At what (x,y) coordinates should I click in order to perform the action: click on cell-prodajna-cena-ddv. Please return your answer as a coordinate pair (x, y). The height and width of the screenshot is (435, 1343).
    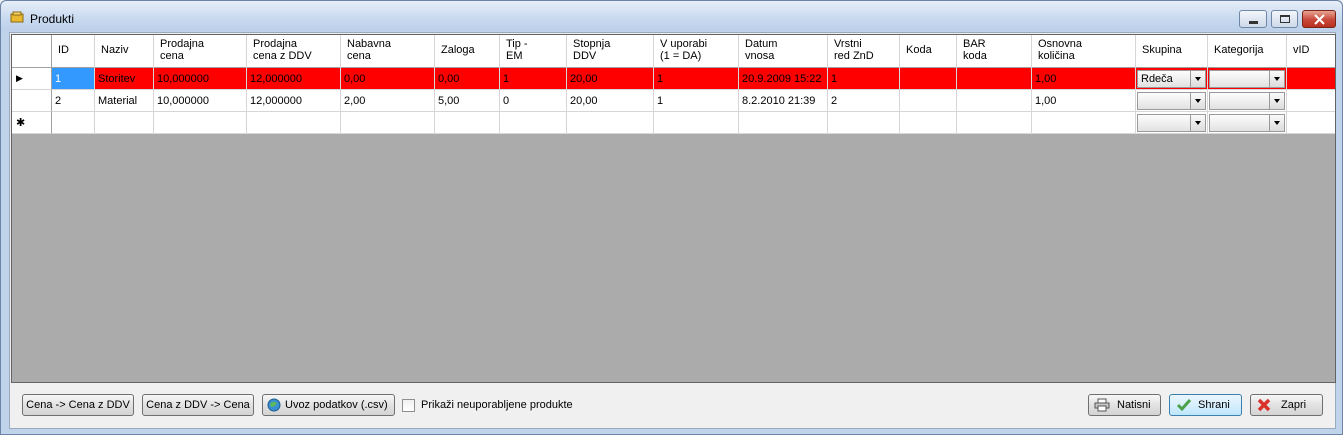
    Looking at the image, I should click on (294, 123).